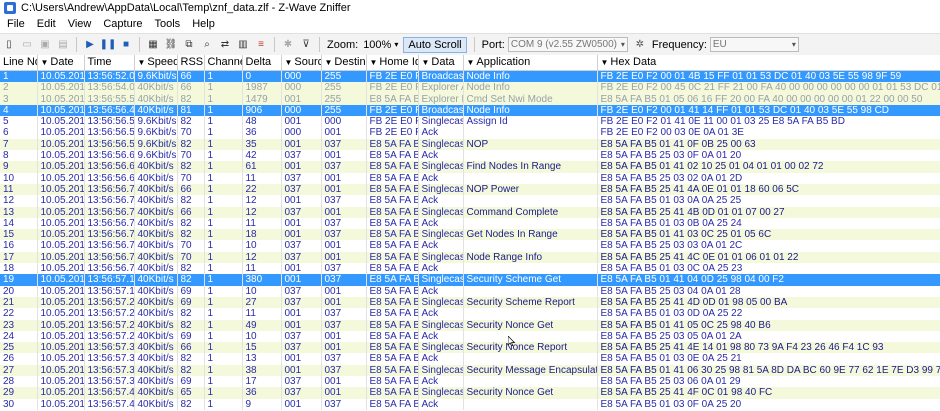 Image resolution: width=940 pixels, height=411 pixels. Describe the element at coordinates (19, 393) in the screenshot. I see `cell-line-no: 29` at that location.